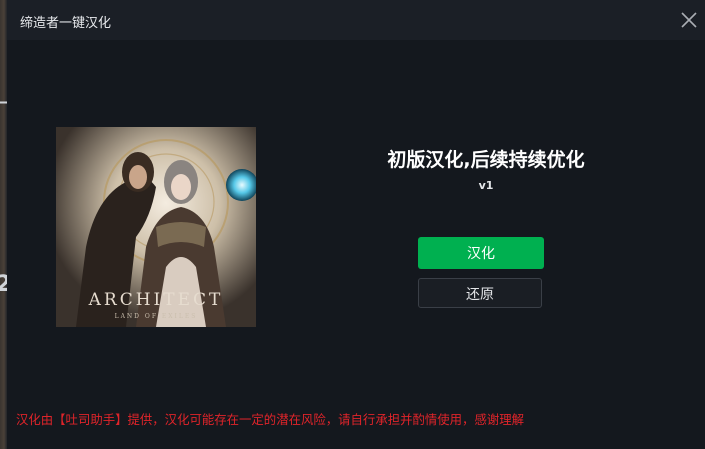 The width and height of the screenshot is (705, 449). I want to click on close-icon, so click(689, 20).